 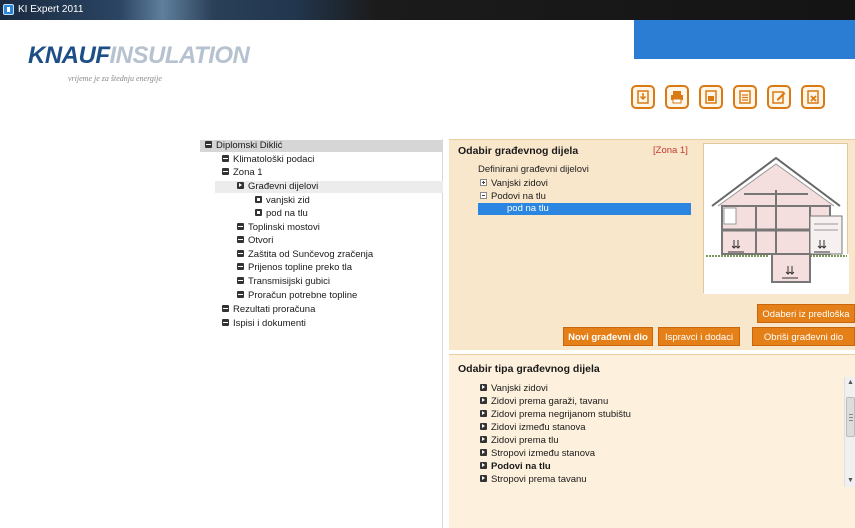 I want to click on list-item: Stropovi prema tavanu, so click(x=533, y=480).